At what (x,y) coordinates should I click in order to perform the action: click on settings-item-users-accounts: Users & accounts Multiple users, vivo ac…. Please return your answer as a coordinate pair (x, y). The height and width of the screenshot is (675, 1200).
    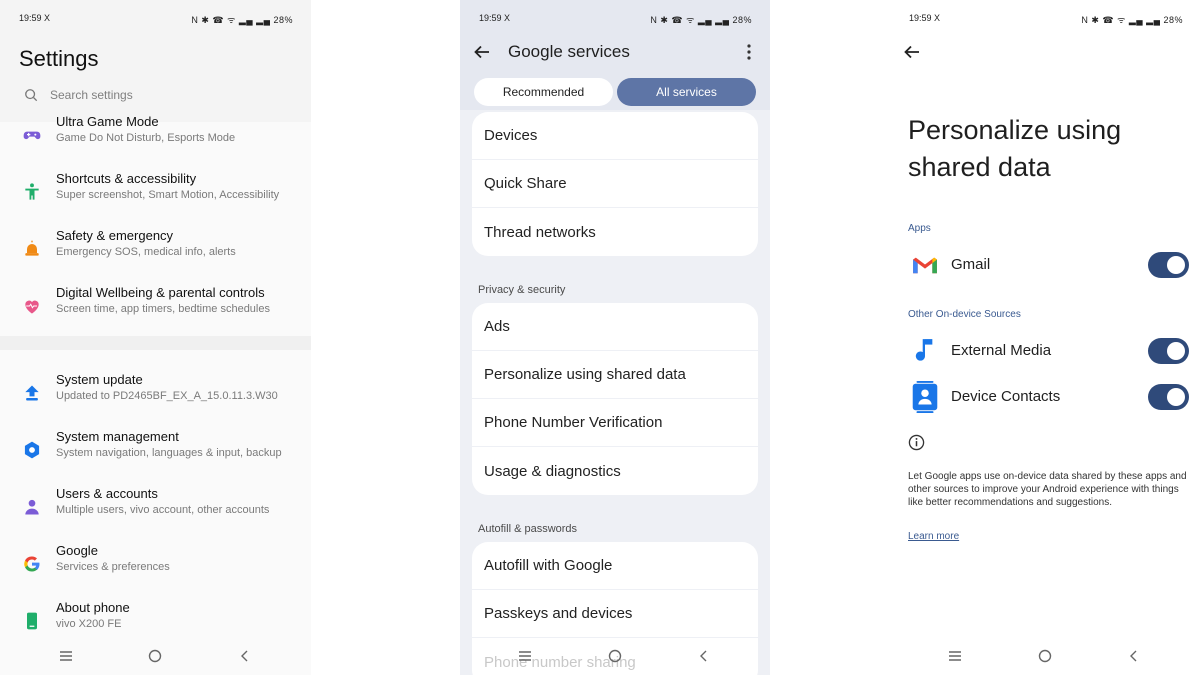
    Looking at the image, I should click on (155, 511).